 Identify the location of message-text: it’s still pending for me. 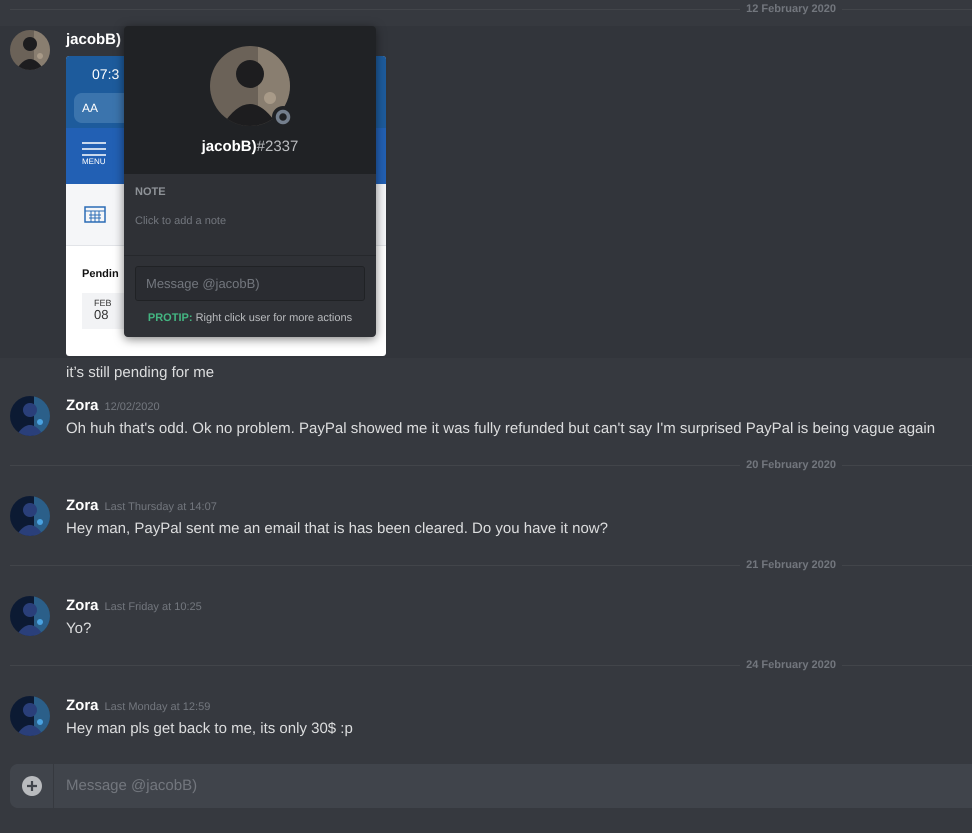
(141, 373).